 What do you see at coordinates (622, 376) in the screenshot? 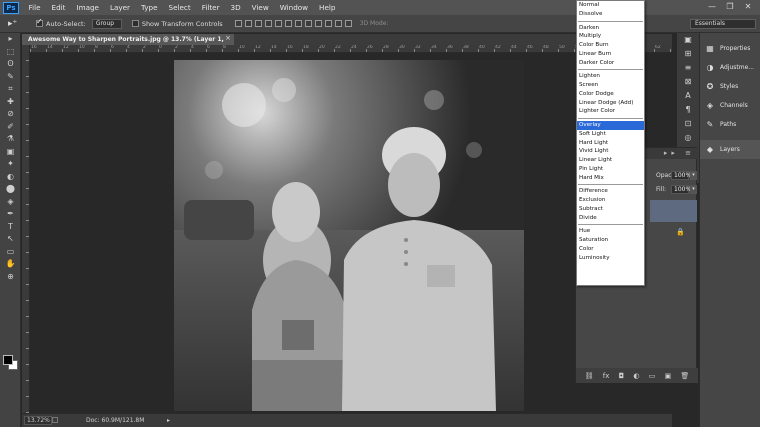
I see `layers-footer-2-icon: ◘` at bounding box center [622, 376].